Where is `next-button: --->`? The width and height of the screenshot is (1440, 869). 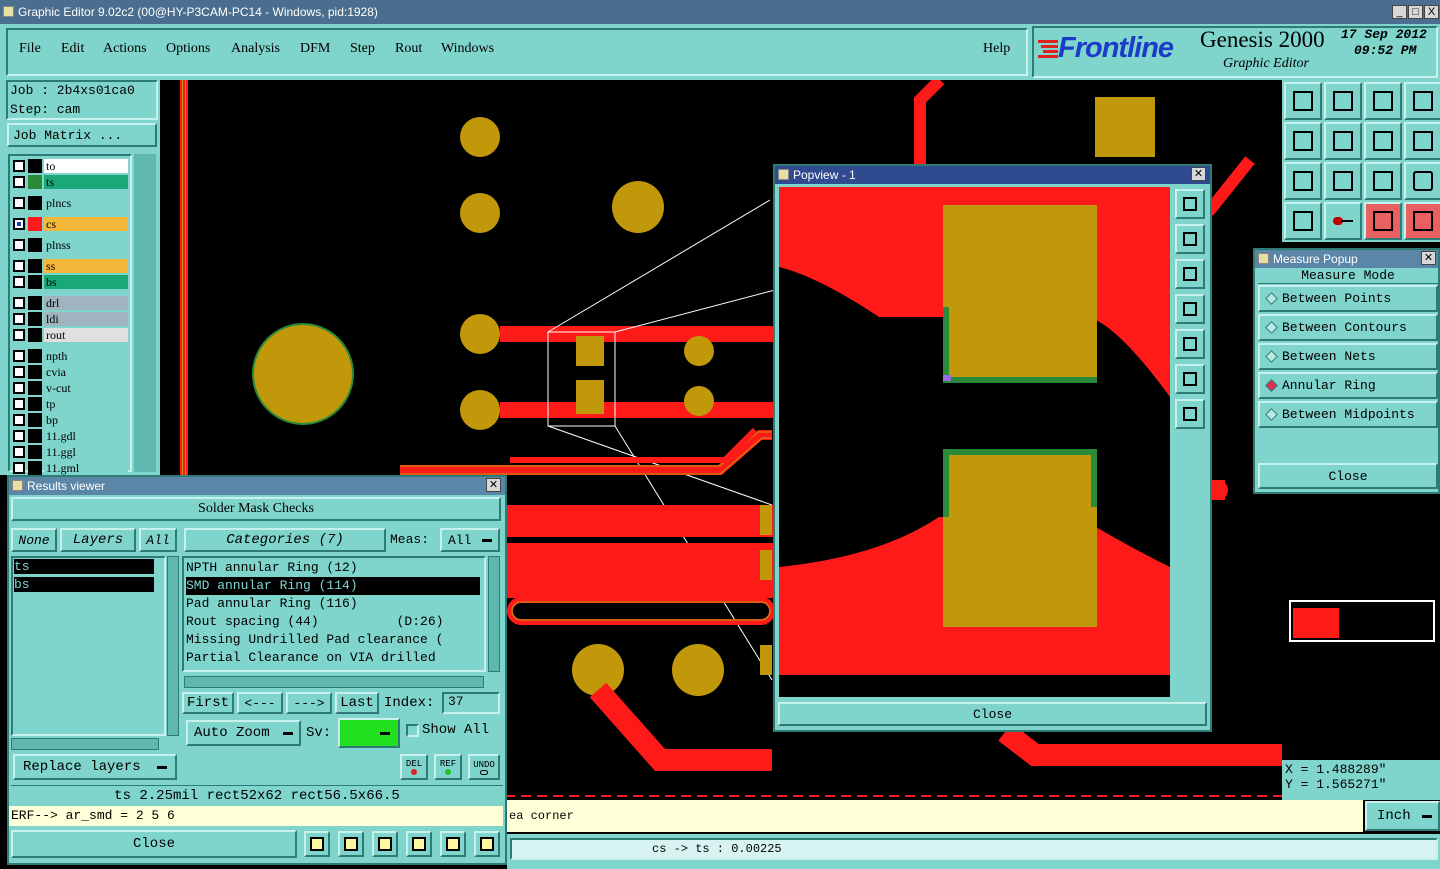 next-button: ---> is located at coordinates (309, 703).